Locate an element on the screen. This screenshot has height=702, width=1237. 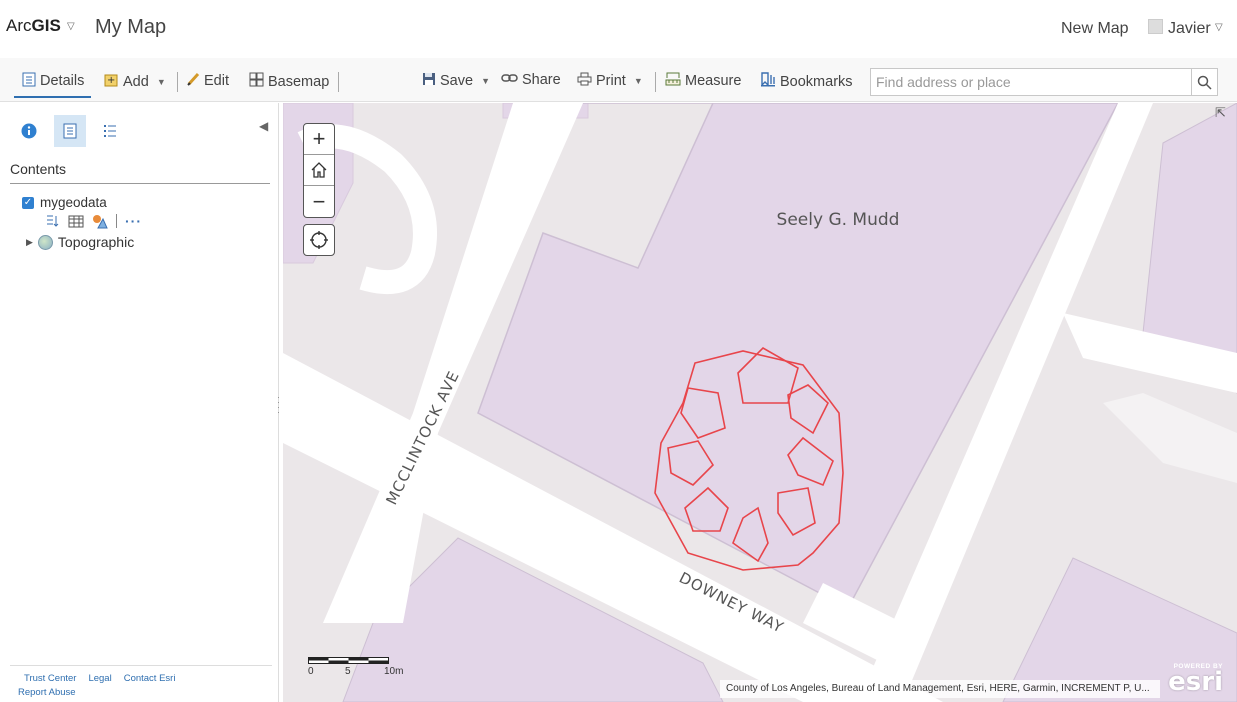
scale-label: 0 is located at coordinates (311, 671).